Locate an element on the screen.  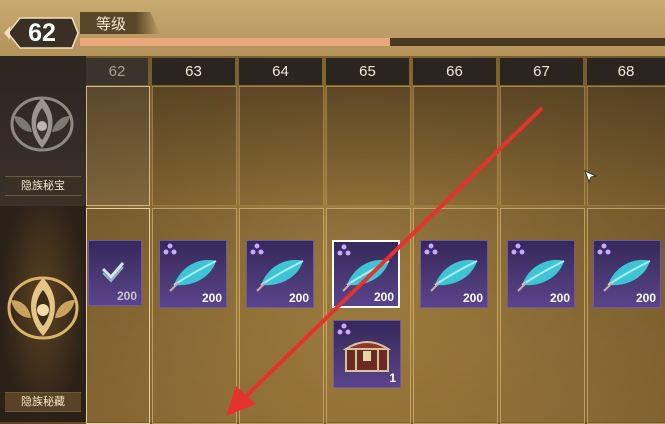
reward-item-67: 200 is located at coordinates (541, 274).